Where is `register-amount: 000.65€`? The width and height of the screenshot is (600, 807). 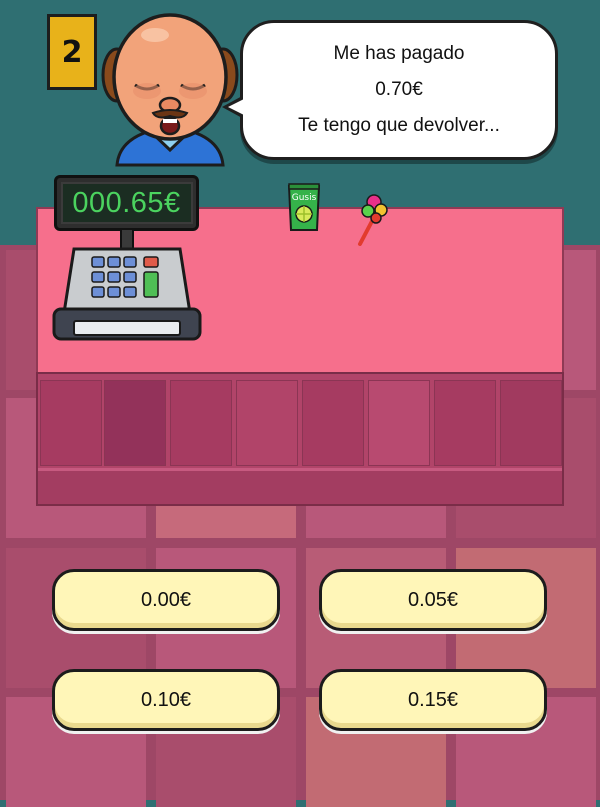 register-amount: 000.65€ is located at coordinates (126, 202).